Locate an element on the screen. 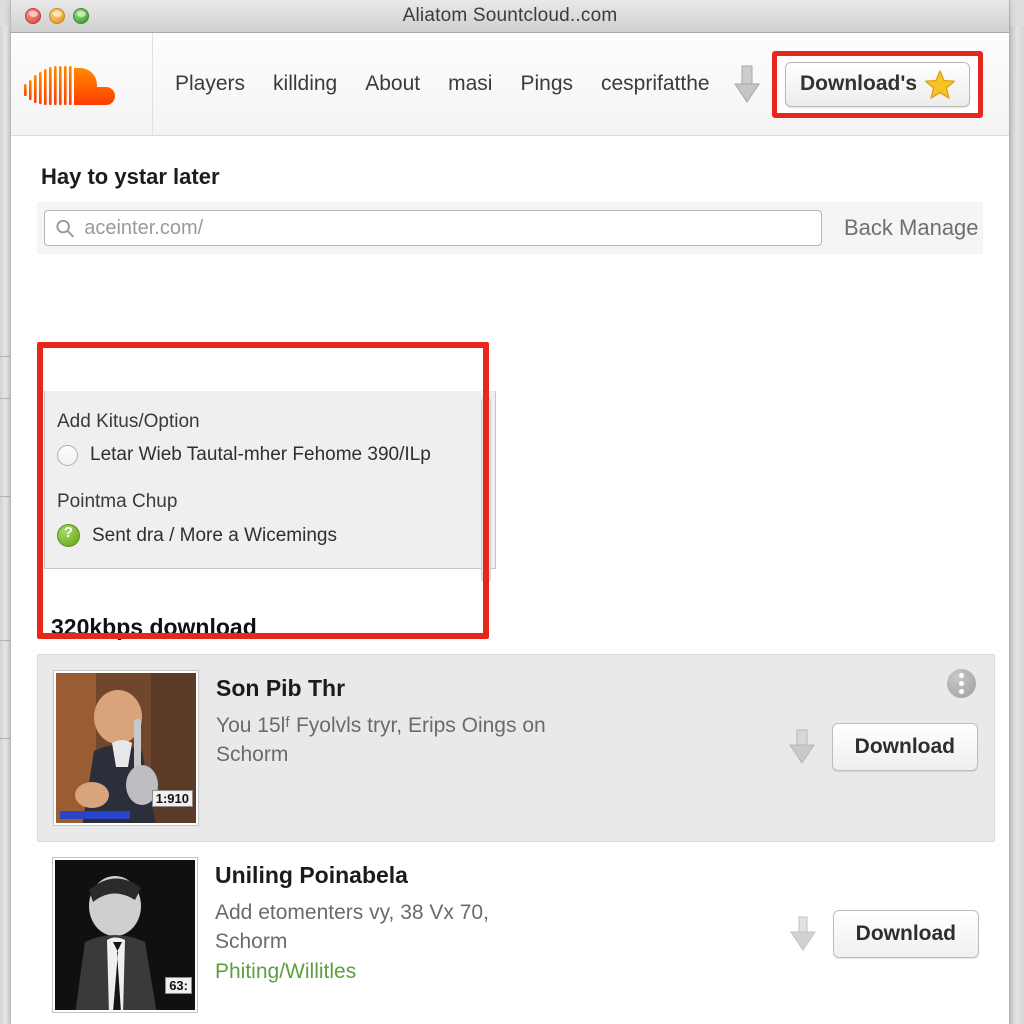 The image size is (1024, 1024). thumbnail-duration-badge: 1:910 is located at coordinates (172, 798).